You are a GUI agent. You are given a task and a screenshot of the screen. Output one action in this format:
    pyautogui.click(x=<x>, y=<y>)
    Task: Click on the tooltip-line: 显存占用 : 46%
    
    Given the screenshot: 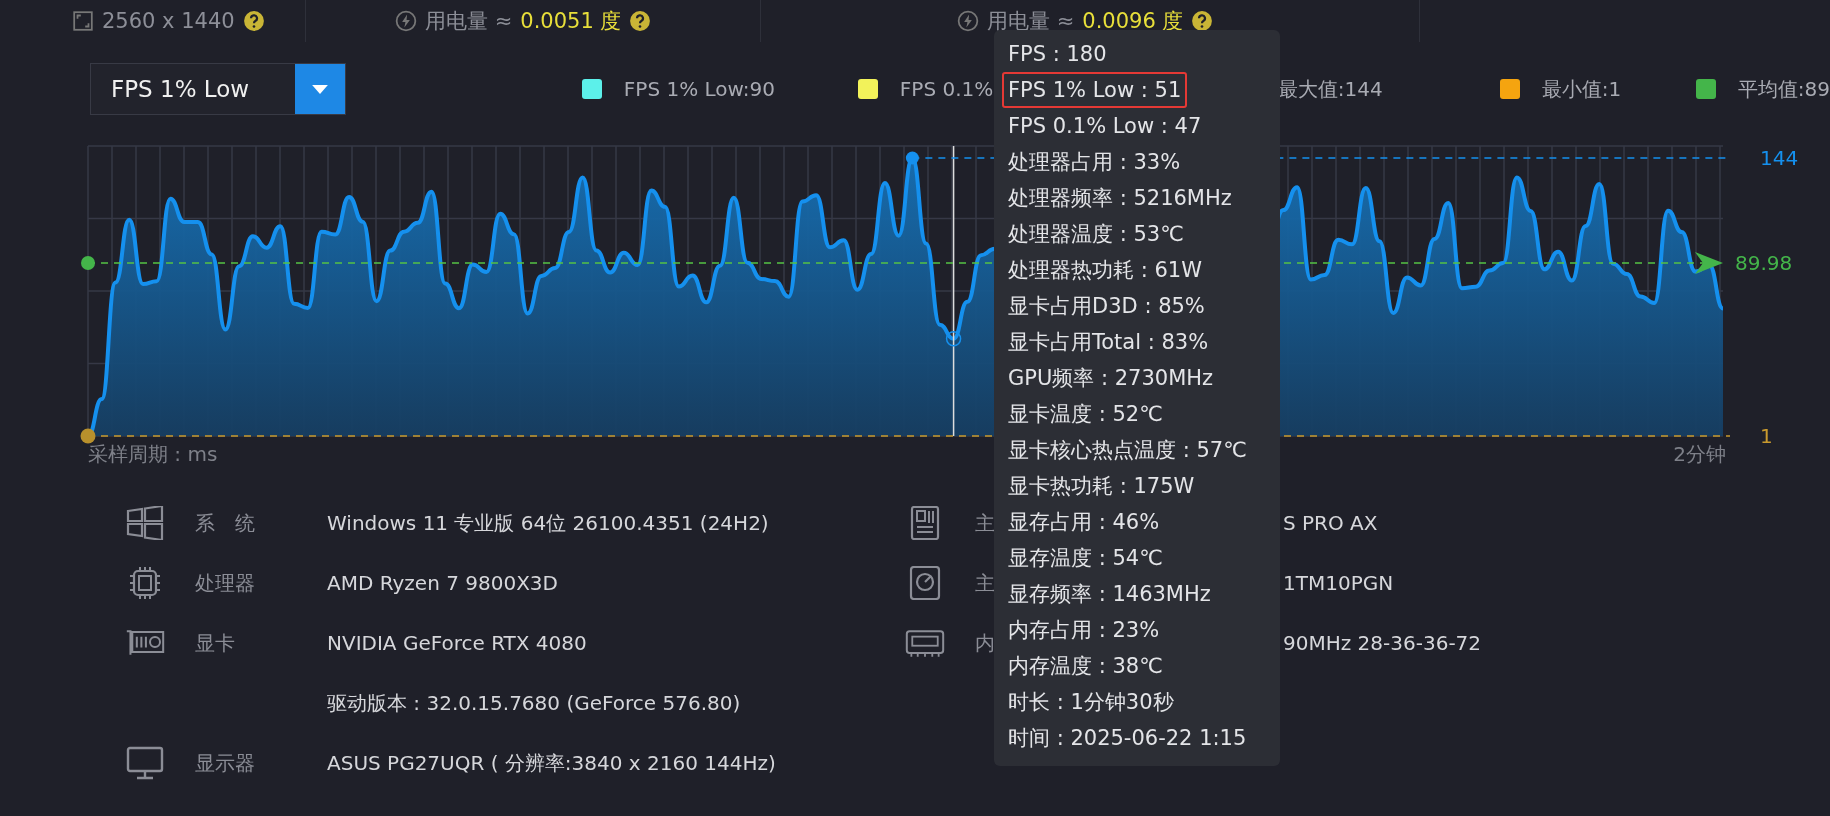 What is the action you would take?
    pyautogui.click(x=1084, y=522)
    